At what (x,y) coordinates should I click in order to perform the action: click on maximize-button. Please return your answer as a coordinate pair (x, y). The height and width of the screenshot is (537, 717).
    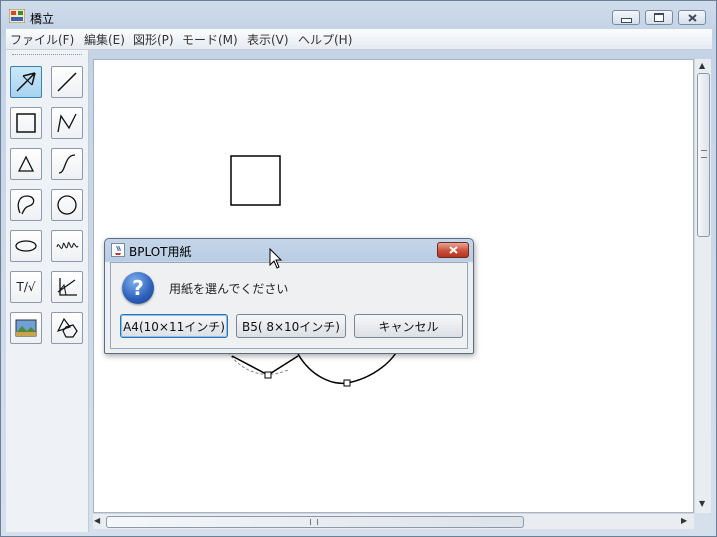
    Looking at the image, I should click on (659, 17).